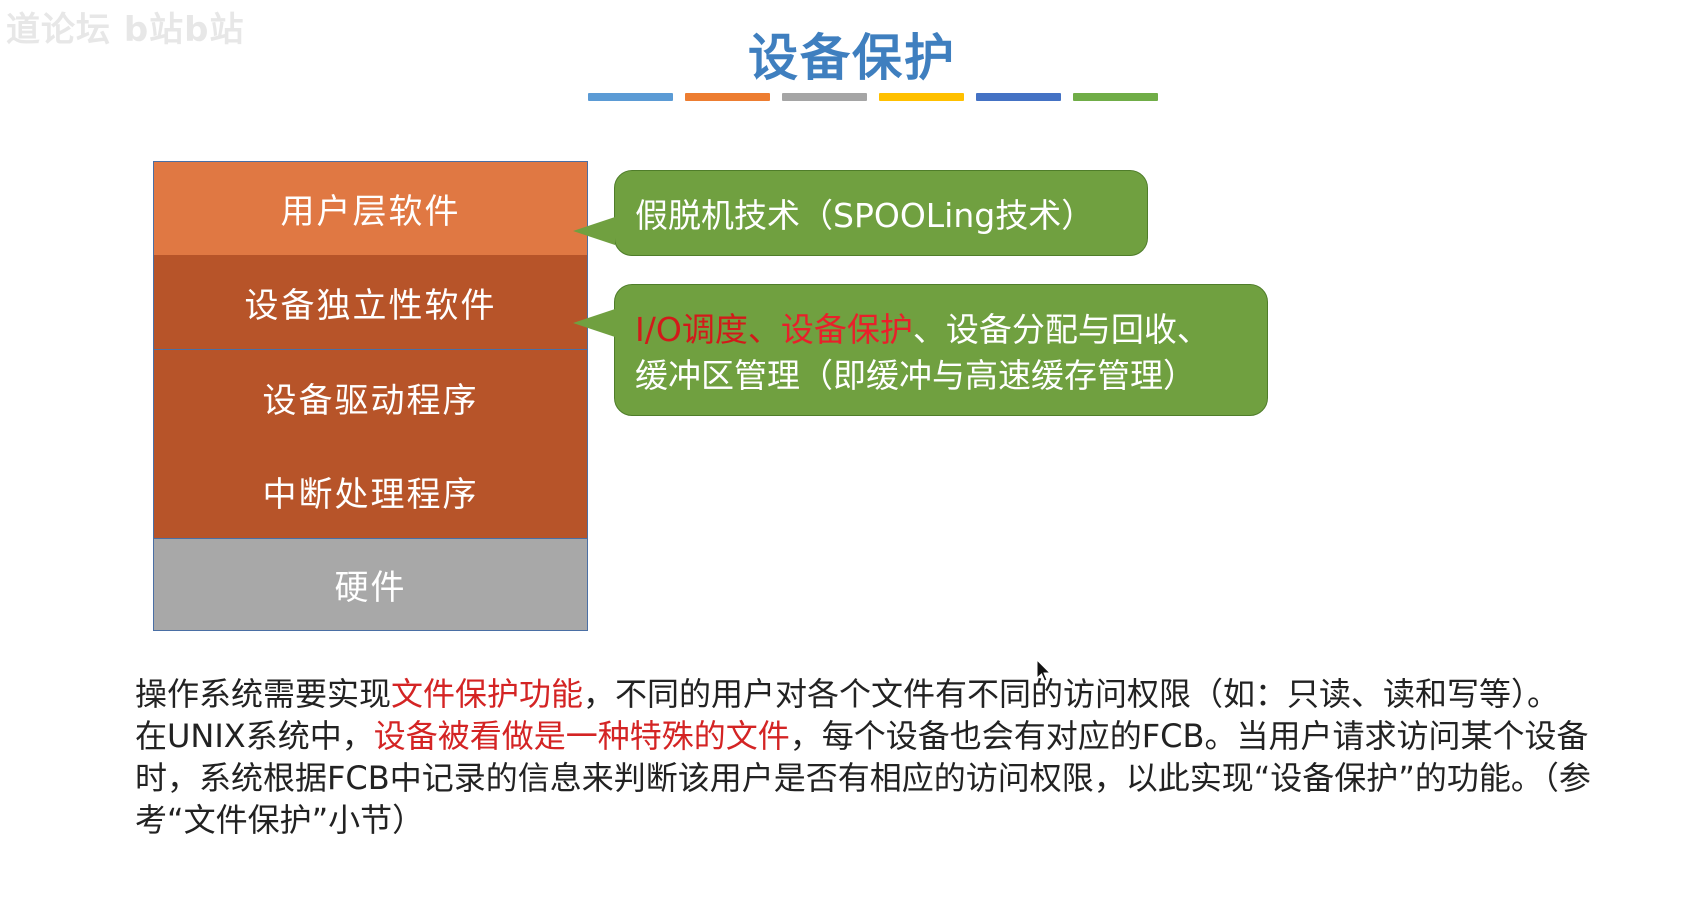  Describe the element at coordinates (852, 58) in the screenshot. I see `slide-title: 设备保护` at that location.